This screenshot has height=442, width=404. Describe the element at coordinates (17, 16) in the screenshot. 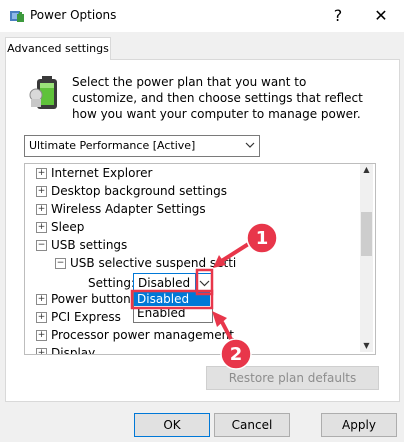

I see `power-options-icon` at that location.